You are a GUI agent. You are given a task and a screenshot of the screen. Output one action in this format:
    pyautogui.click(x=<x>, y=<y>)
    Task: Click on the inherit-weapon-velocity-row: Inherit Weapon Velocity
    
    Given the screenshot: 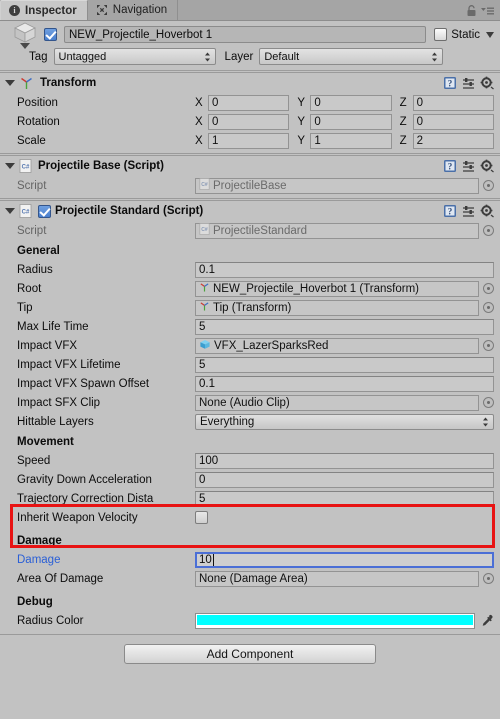 What is the action you would take?
    pyautogui.click(x=250, y=517)
    